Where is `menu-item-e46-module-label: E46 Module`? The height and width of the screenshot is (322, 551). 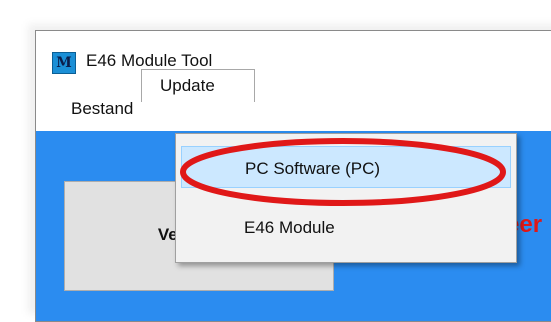
menu-item-e46-module-label: E46 Module is located at coordinates (289, 227).